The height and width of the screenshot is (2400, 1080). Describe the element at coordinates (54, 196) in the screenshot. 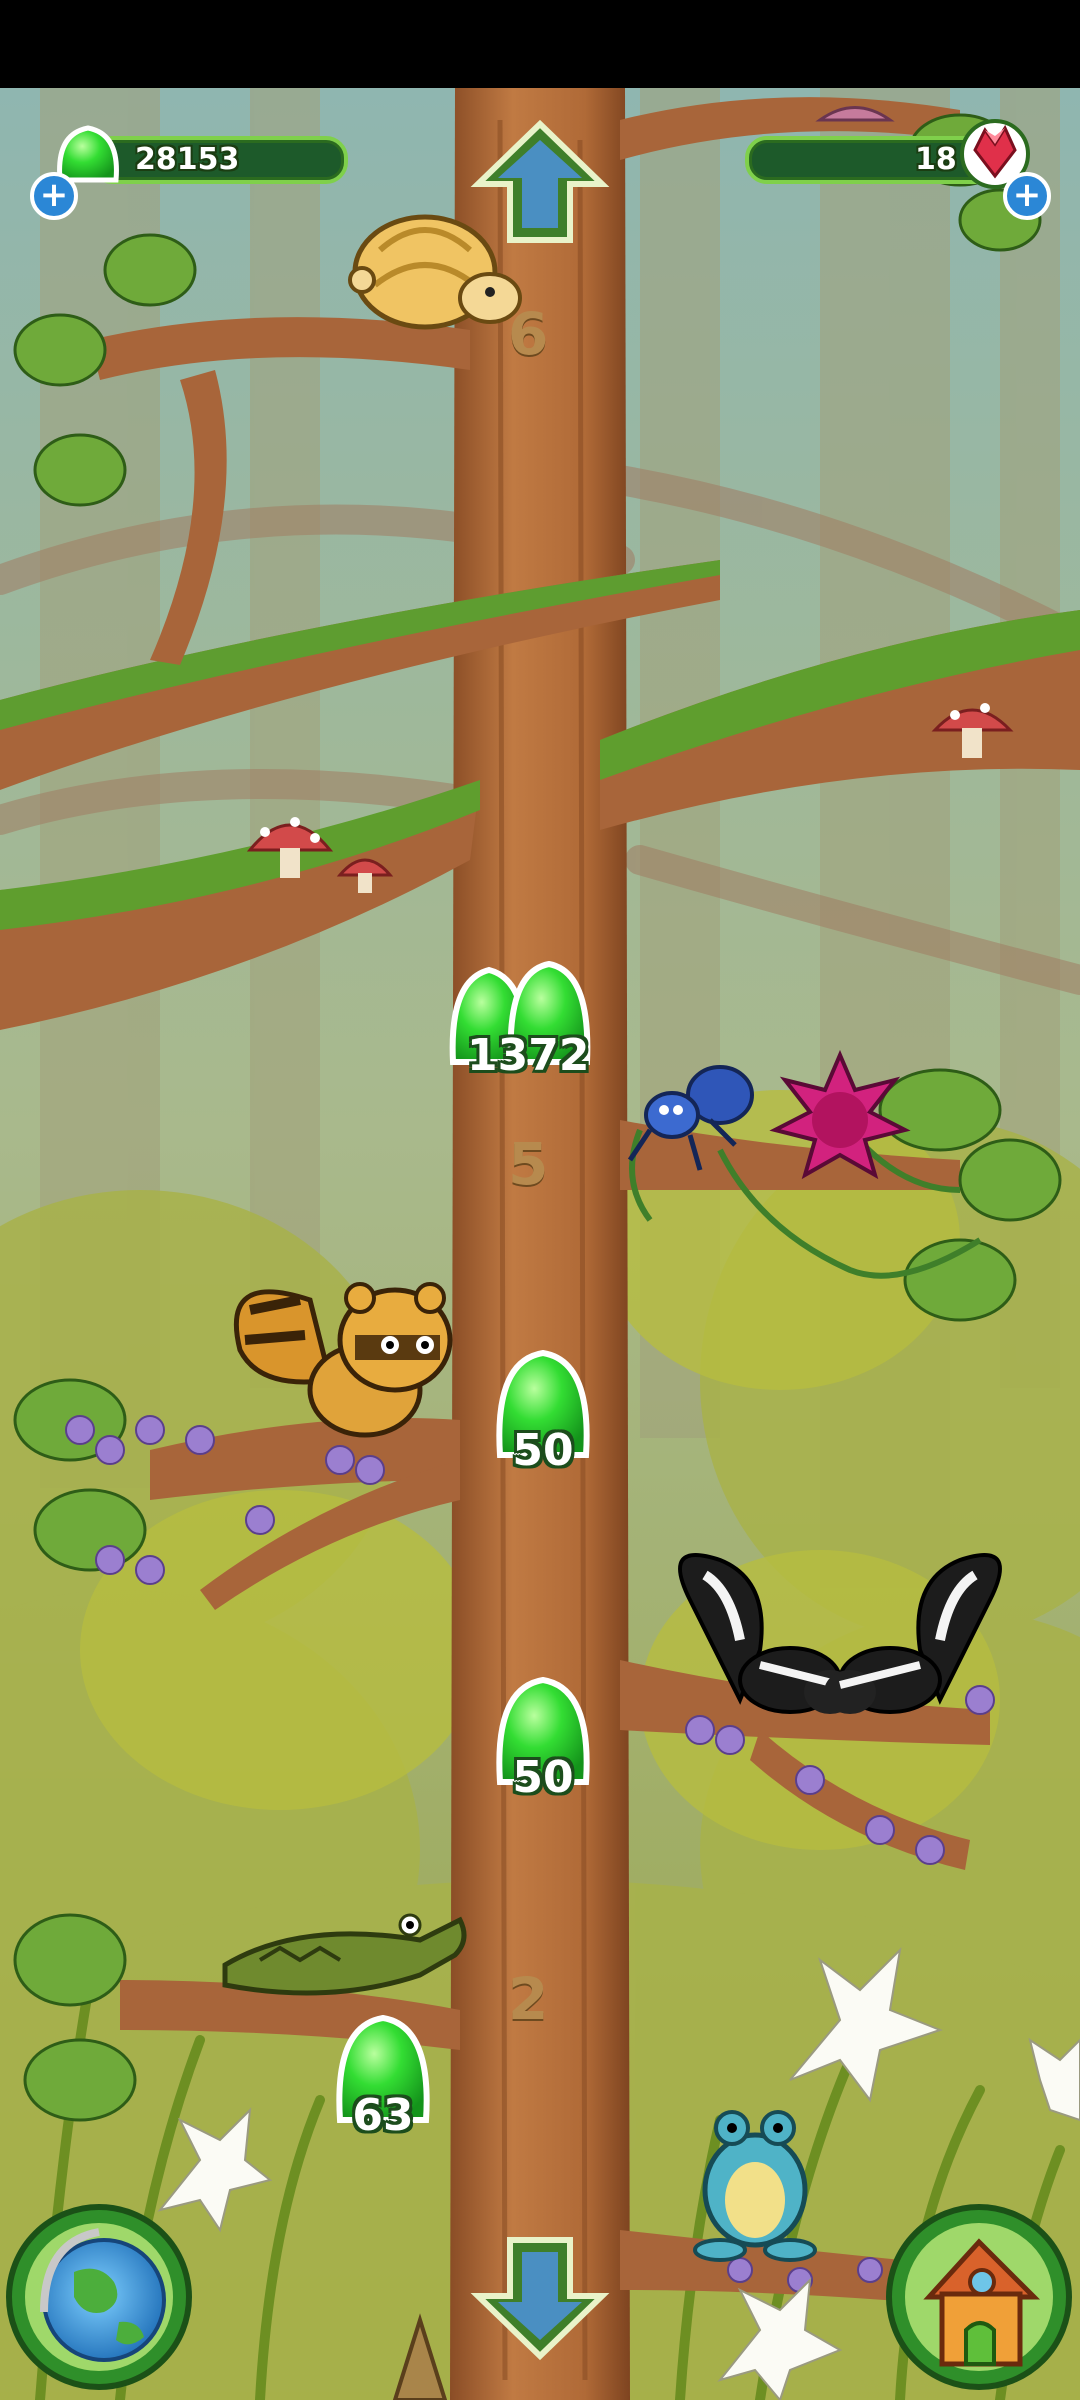

I see `add-coins-button: +` at that location.